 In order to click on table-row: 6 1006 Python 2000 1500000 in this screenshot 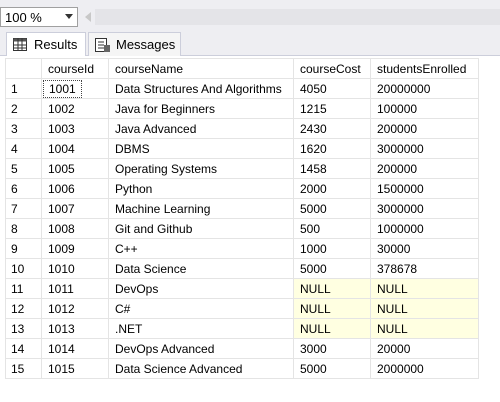, I will do `click(242, 188)`.